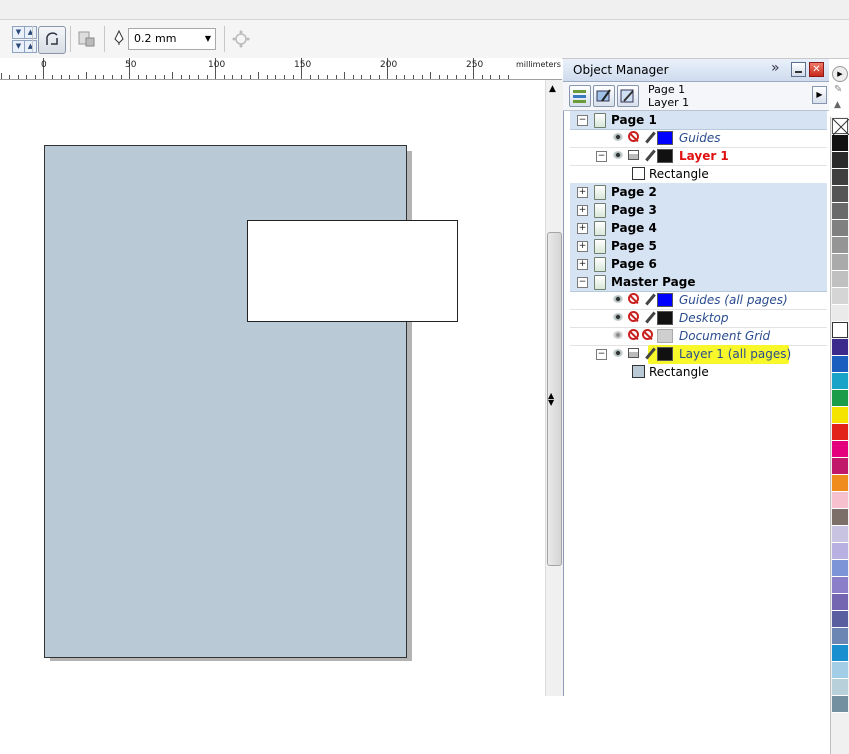 Image resolution: width=849 pixels, height=754 pixels. I want to click on outline-width-select: 0.2 mm ▼, so click(172, 39).